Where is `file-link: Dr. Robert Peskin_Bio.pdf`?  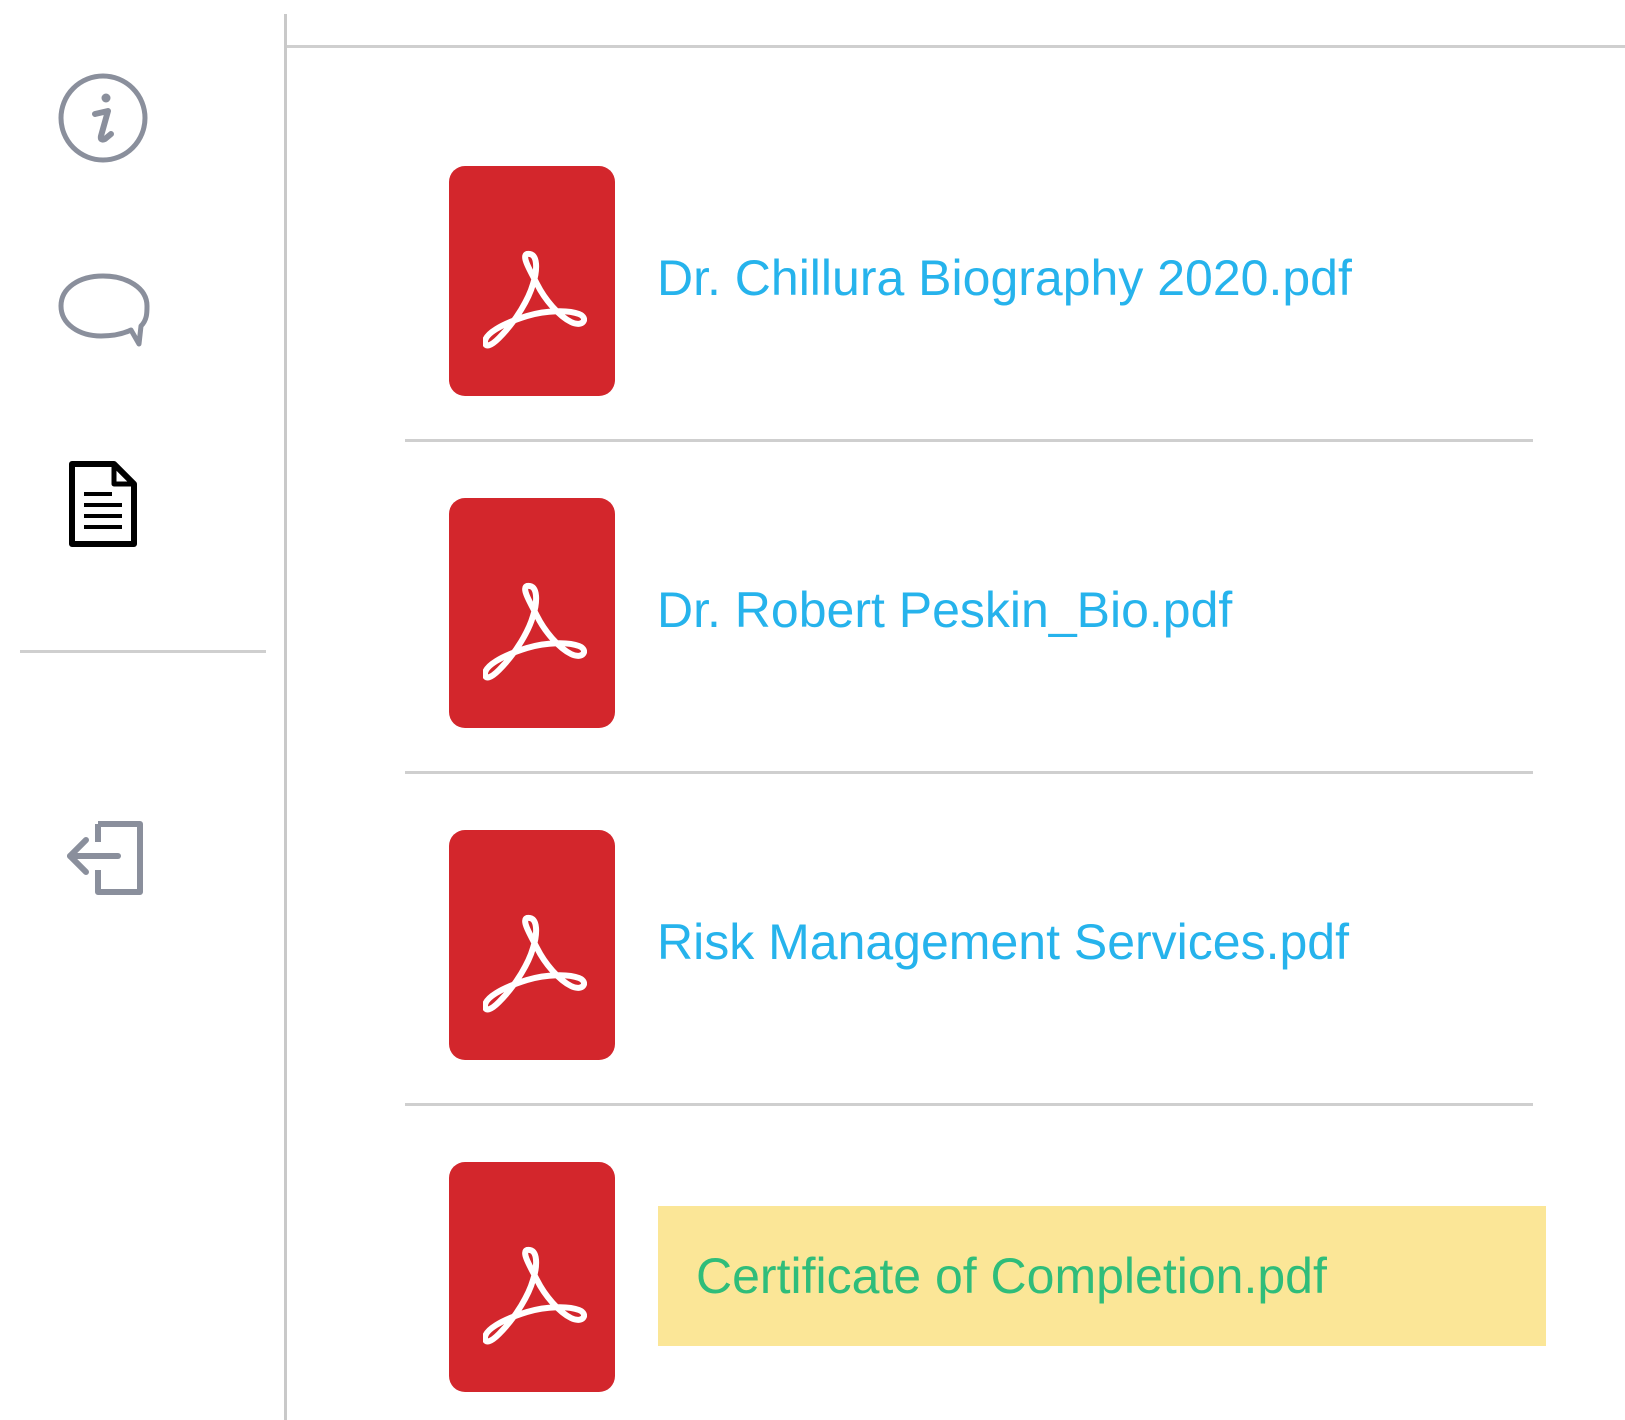
file-link: Dr. Robert Peskin_Bio.pdf is located at coordinates (944, 610).